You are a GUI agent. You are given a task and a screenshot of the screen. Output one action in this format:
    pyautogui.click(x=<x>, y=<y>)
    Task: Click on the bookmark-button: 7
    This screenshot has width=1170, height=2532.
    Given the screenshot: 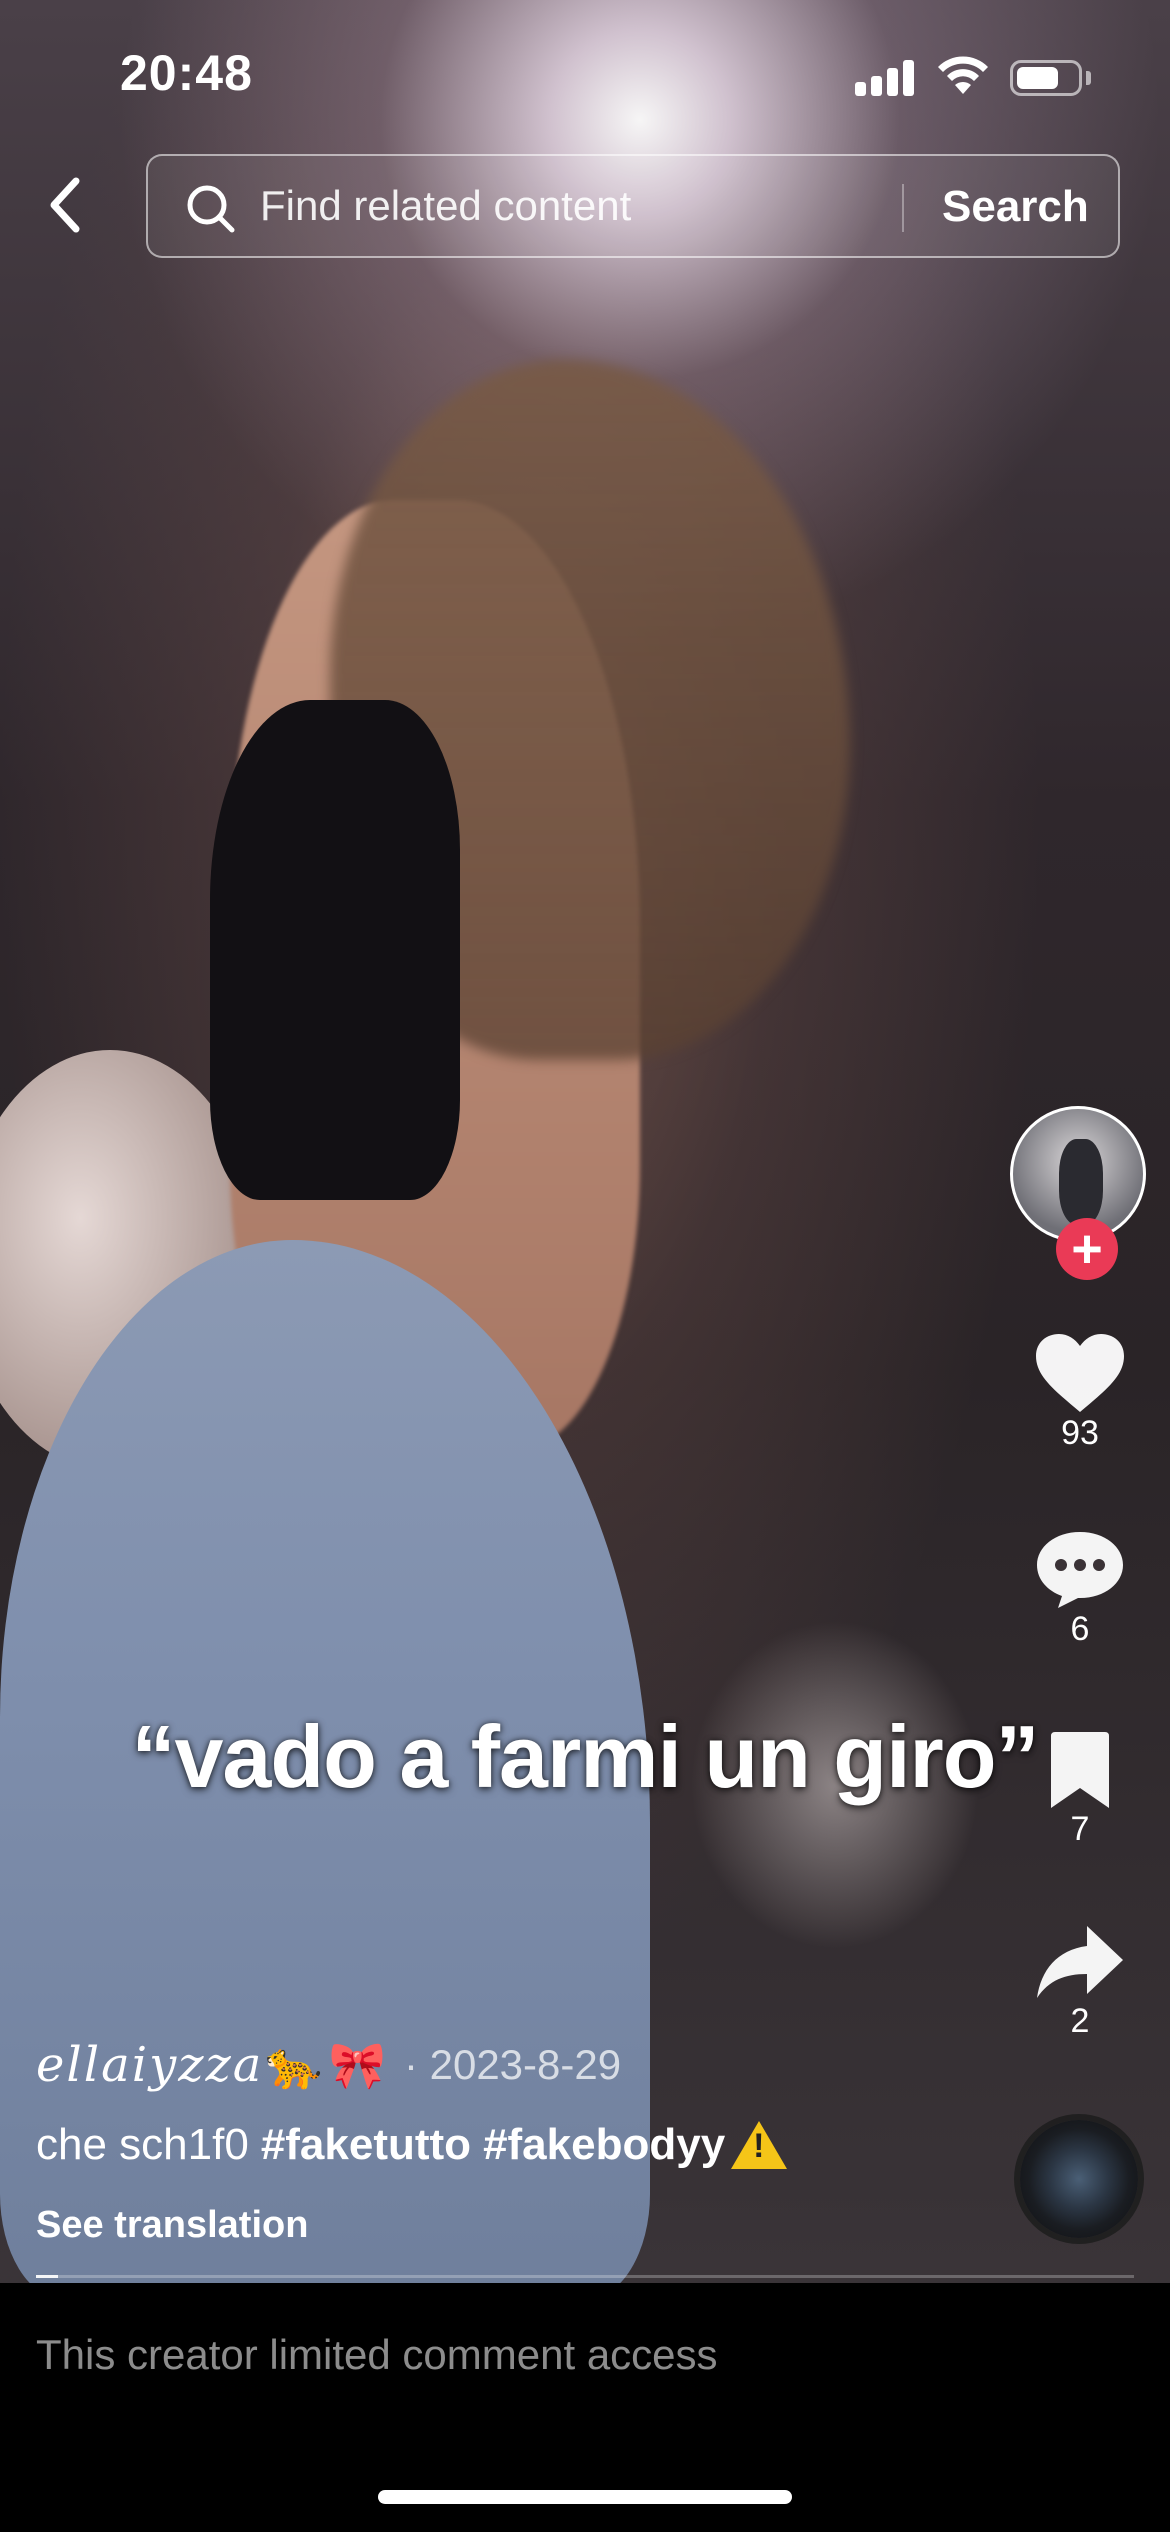 What is the action you would take?
    pyautogui.click(x=1080, y=1789)
    